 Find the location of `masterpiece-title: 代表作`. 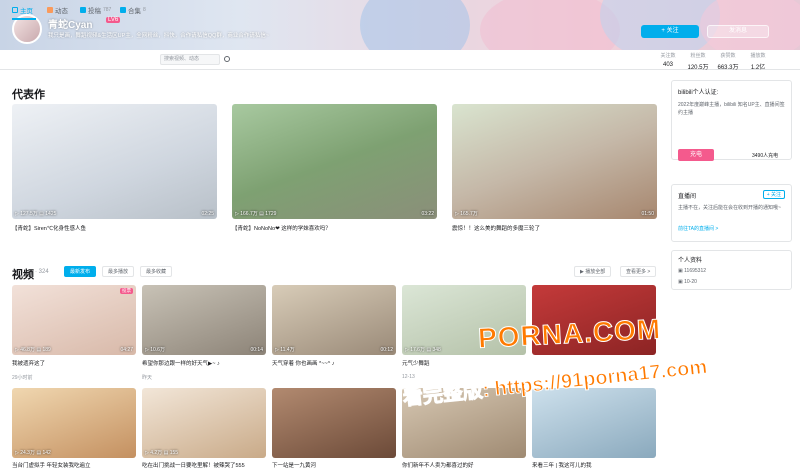

masterpiece-title: 代表作 is located at coordinates (28, 95).